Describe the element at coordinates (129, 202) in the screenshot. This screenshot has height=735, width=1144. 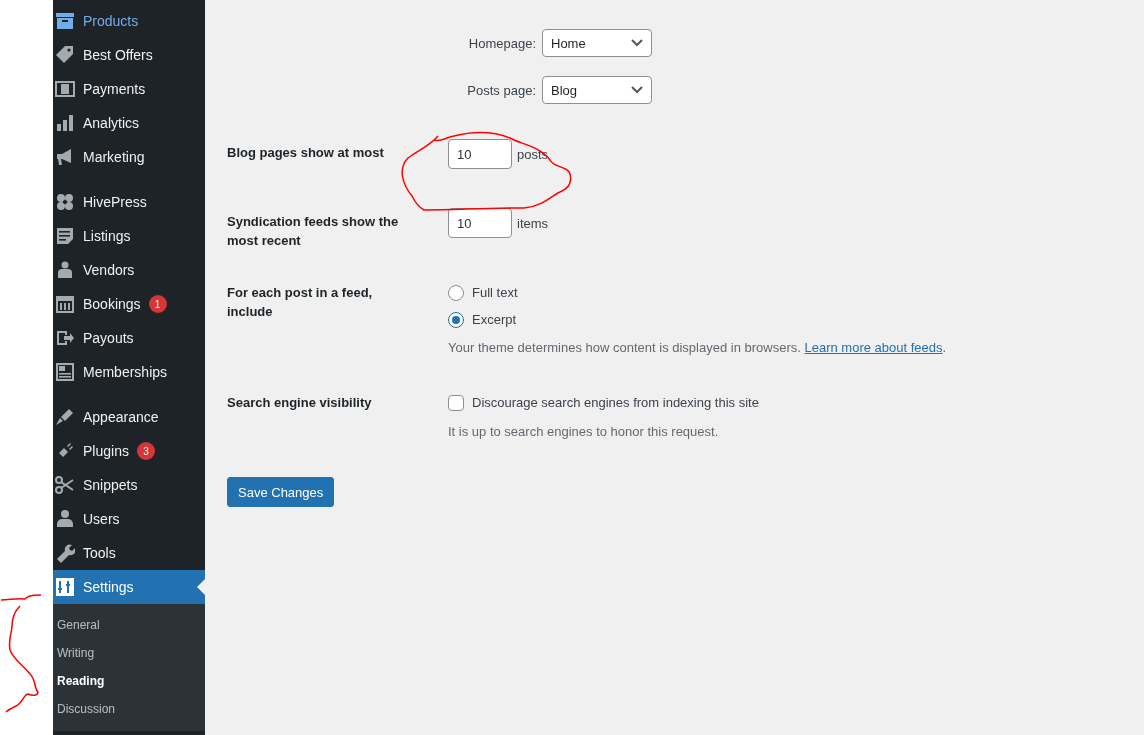
I see `sidebar-item: HivePress` at that location.